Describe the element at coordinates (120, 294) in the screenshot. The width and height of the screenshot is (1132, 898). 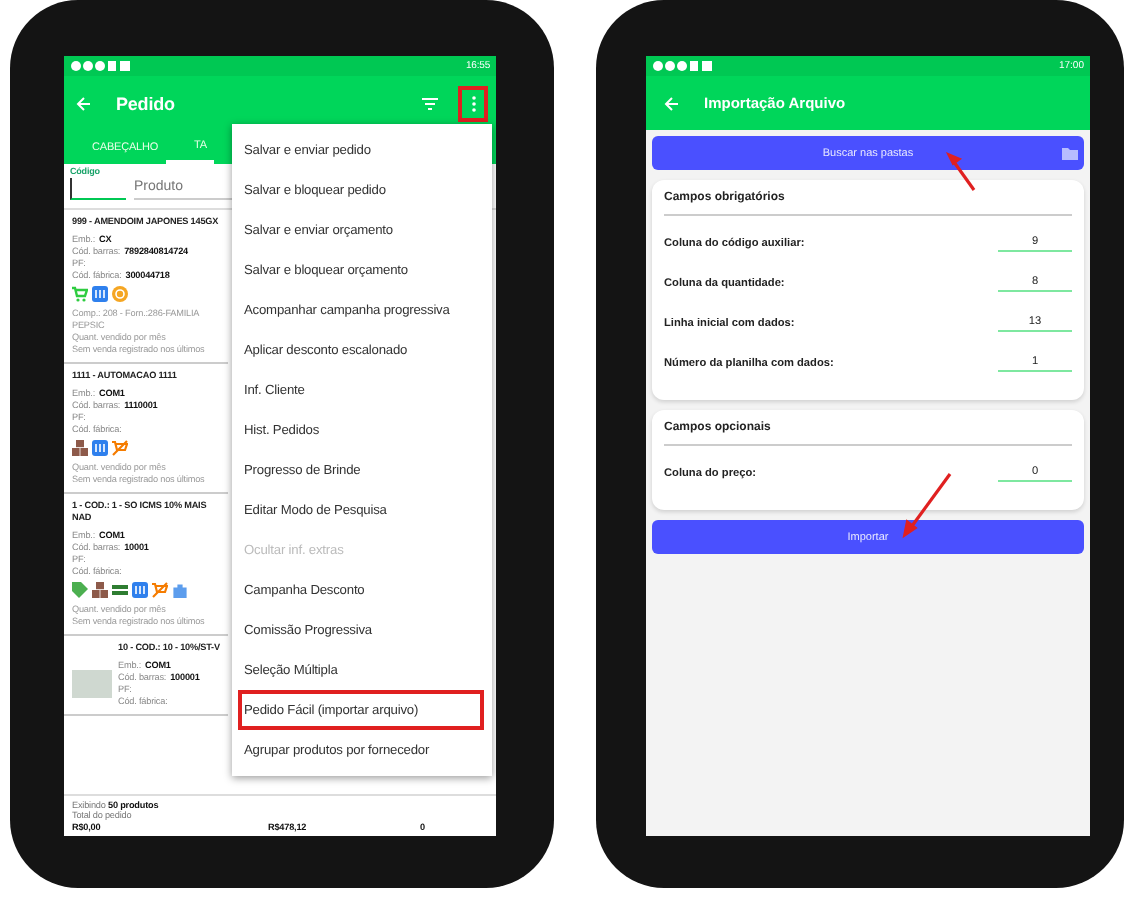
I see `coin-icon` at that location.